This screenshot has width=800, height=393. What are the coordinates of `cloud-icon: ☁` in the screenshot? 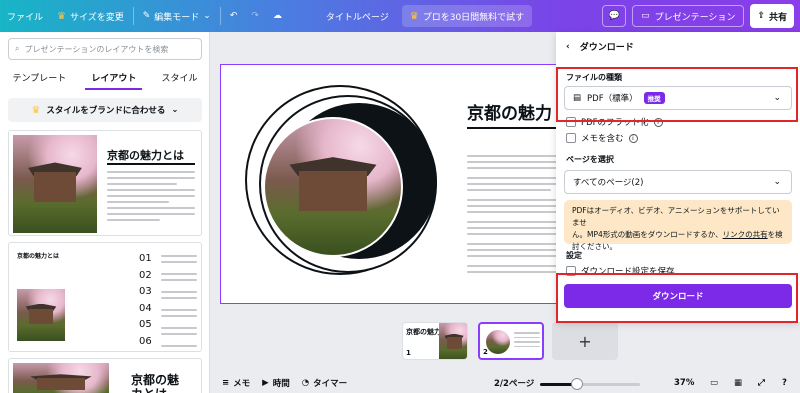 It's located at (277, 16).